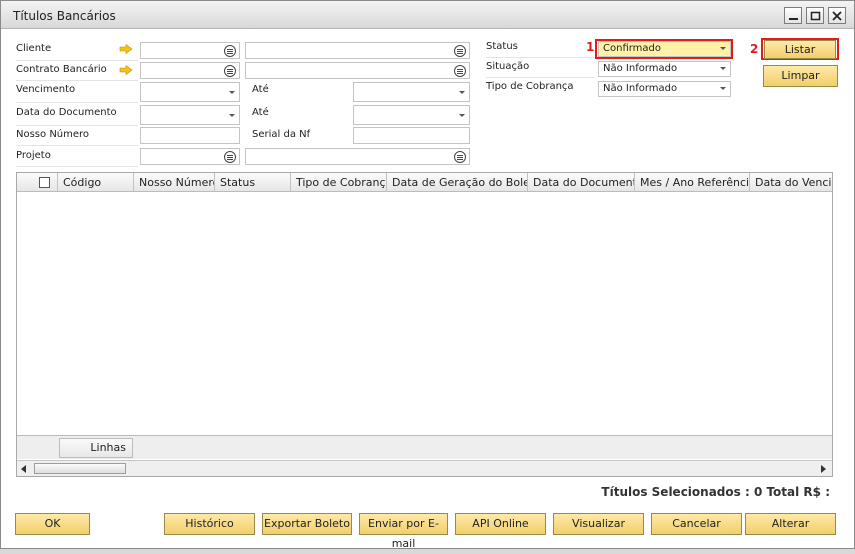  Describe the element at coordinates (508, 66) in the screenshot. I see `situacao-label: Situação` at that location.